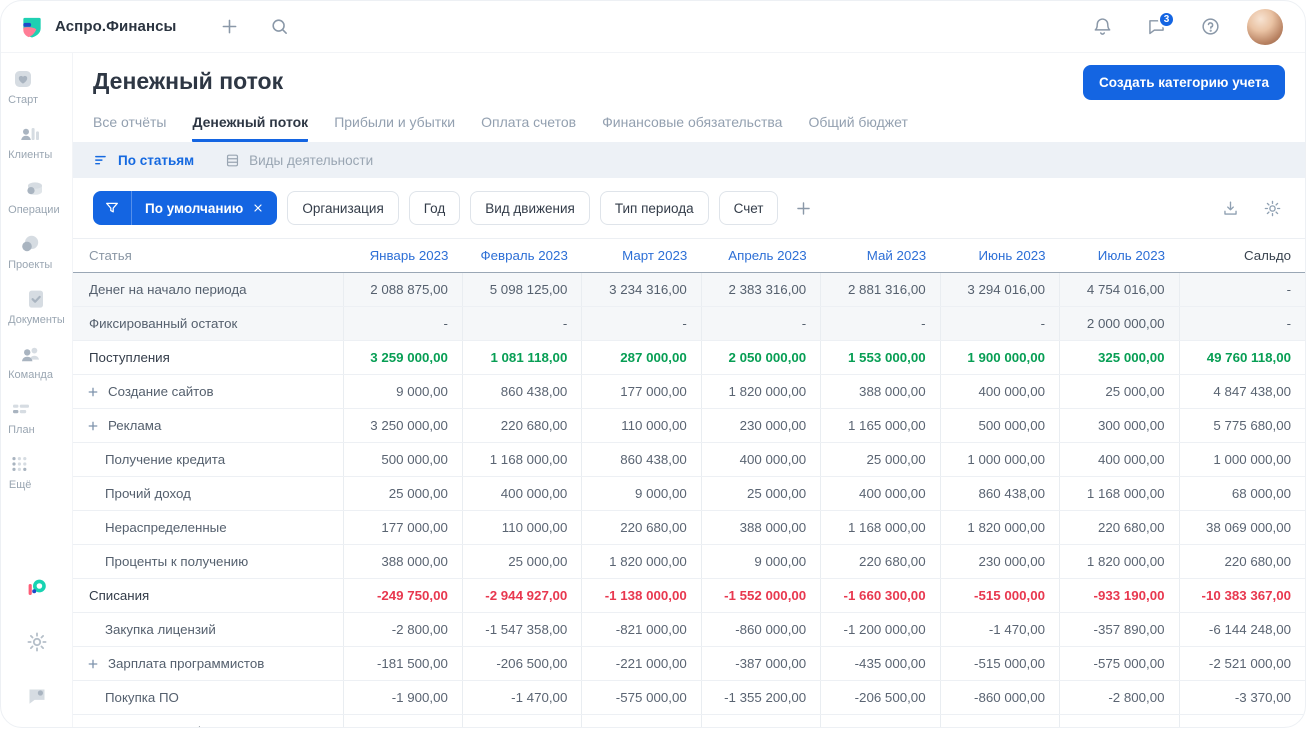  Describe the element at coordinates (999, 357) in the screenshot. I see `cell-value: 1 900 000,00` at that location.